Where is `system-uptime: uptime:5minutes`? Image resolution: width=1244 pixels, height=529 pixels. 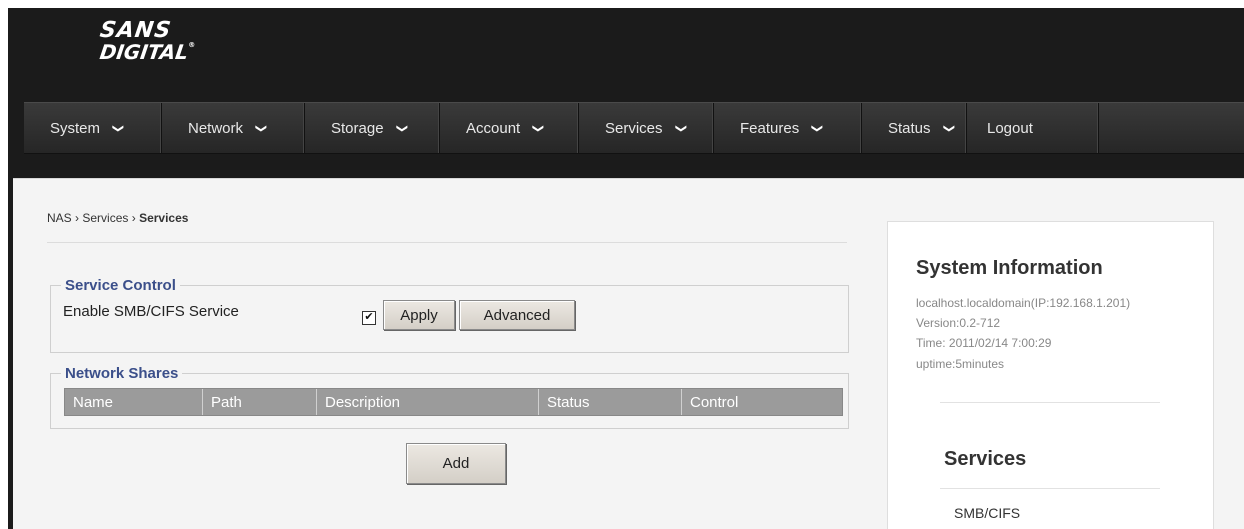
system-uptime: uptime:5minutes is located at coordinates (960, 364).